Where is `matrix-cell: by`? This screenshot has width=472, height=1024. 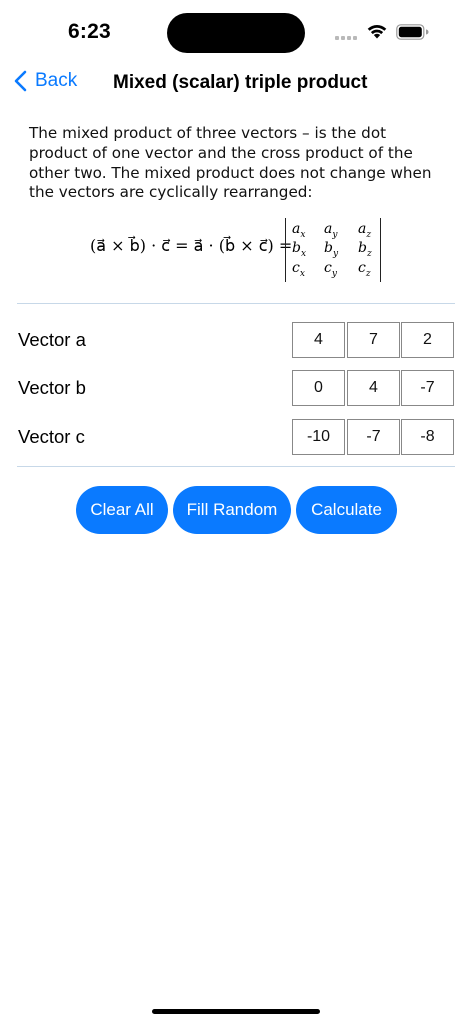
matrix-cell: by is located at coordinates (331, 249).